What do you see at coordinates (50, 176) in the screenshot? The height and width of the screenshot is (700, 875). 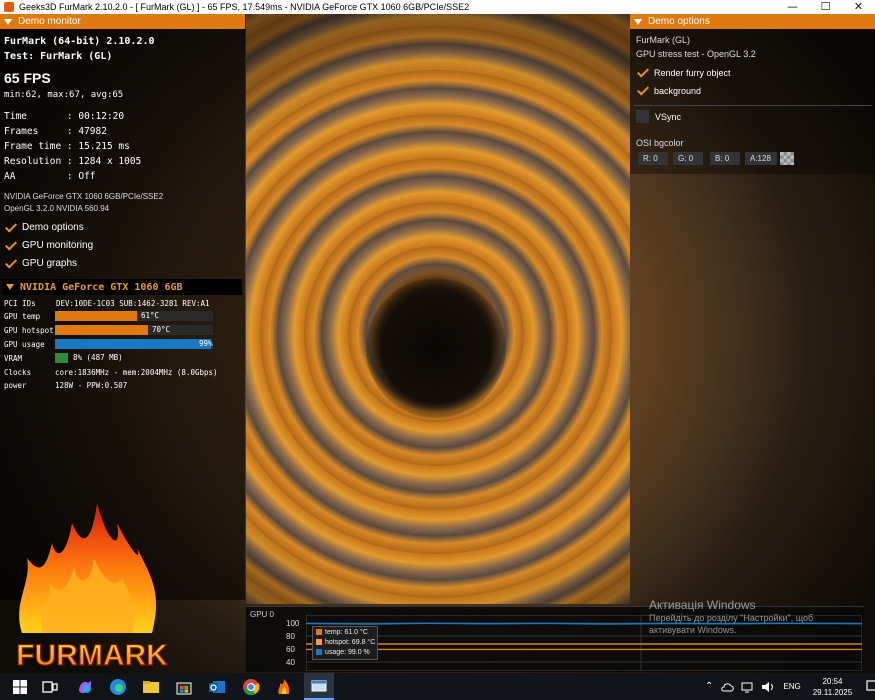 I see `aa-readout: AA : Off` at bounding box center [50, 176].